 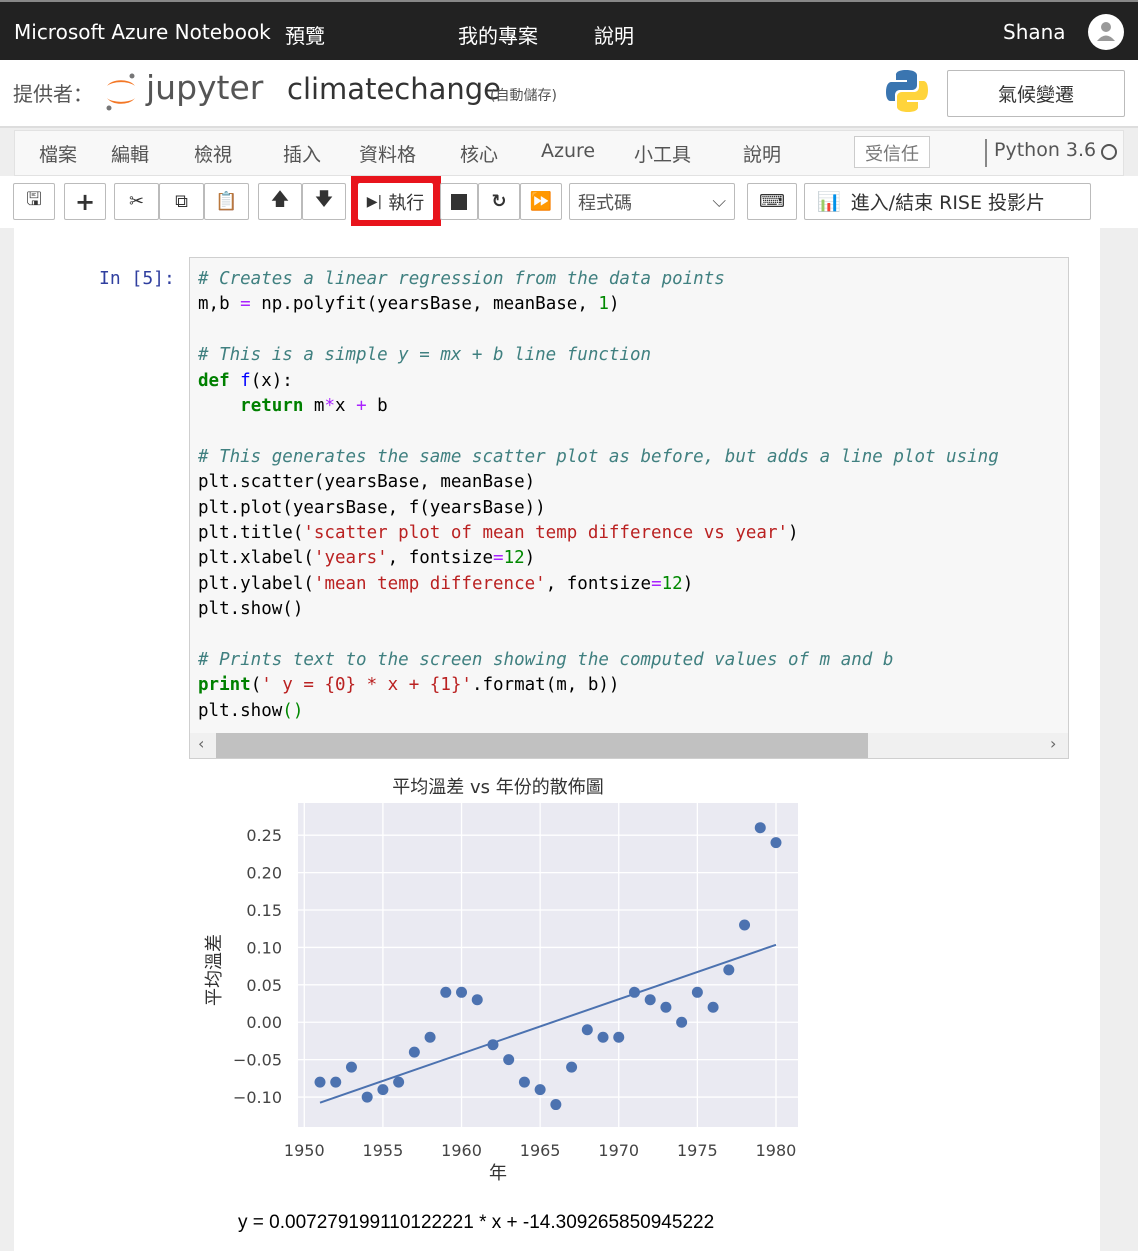 I want to click on menu-view: 檢視, so click(x=213, y=153).